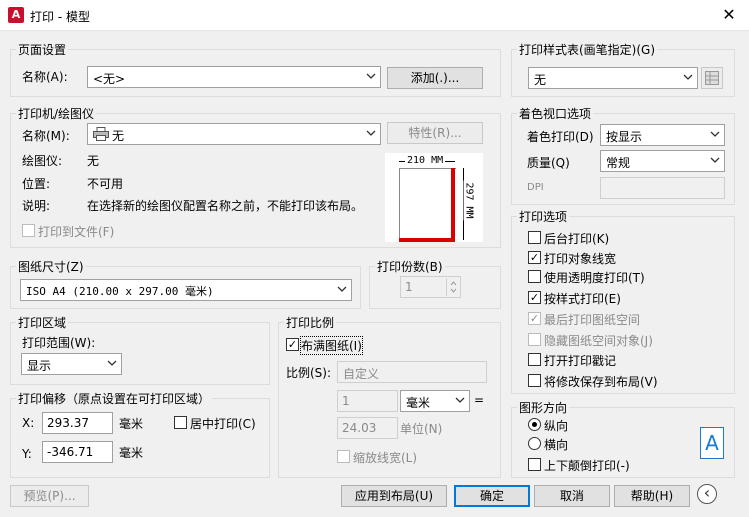 This screenshot has height=517, width=749. Describe the element at coordinates (131, 453) in the screenshot. I see `offset-y-unit: 毫米` at that location.